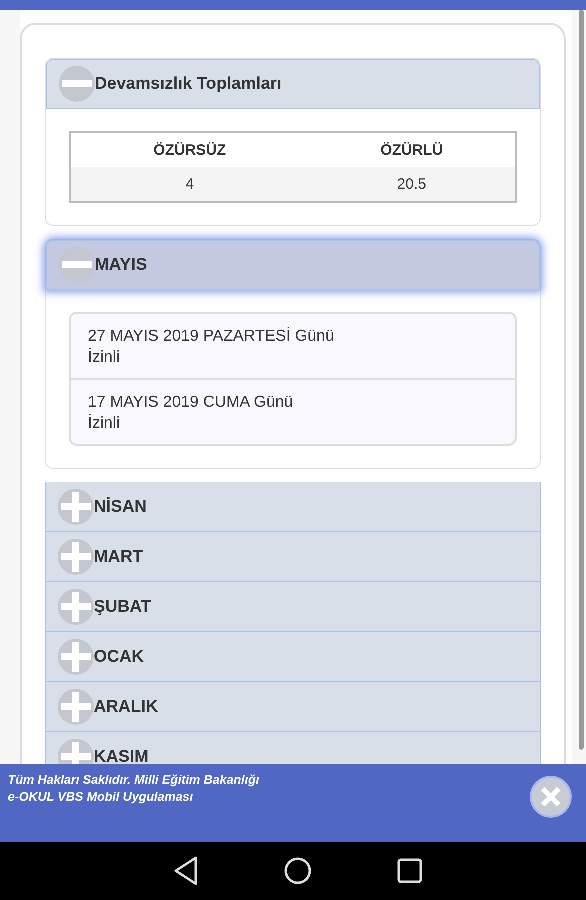 The height and width of the screenshot is (900, 586). I want to click on column-header: ÖZÜRLÜ, so click(412, 149).